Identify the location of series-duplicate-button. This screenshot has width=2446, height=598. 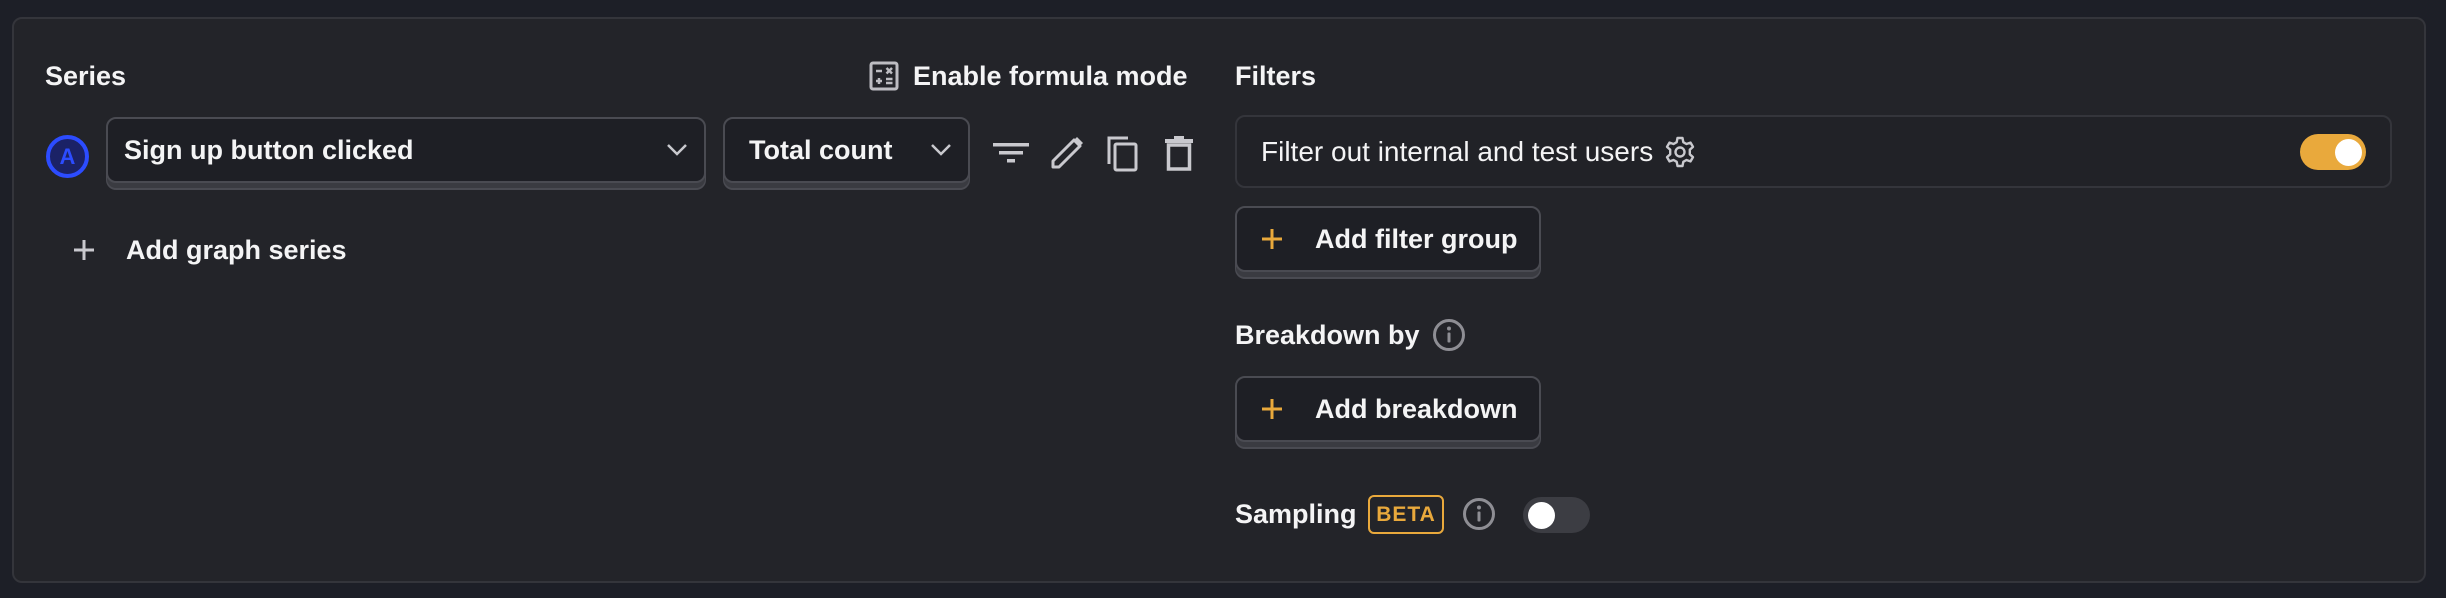
(1123, 153).